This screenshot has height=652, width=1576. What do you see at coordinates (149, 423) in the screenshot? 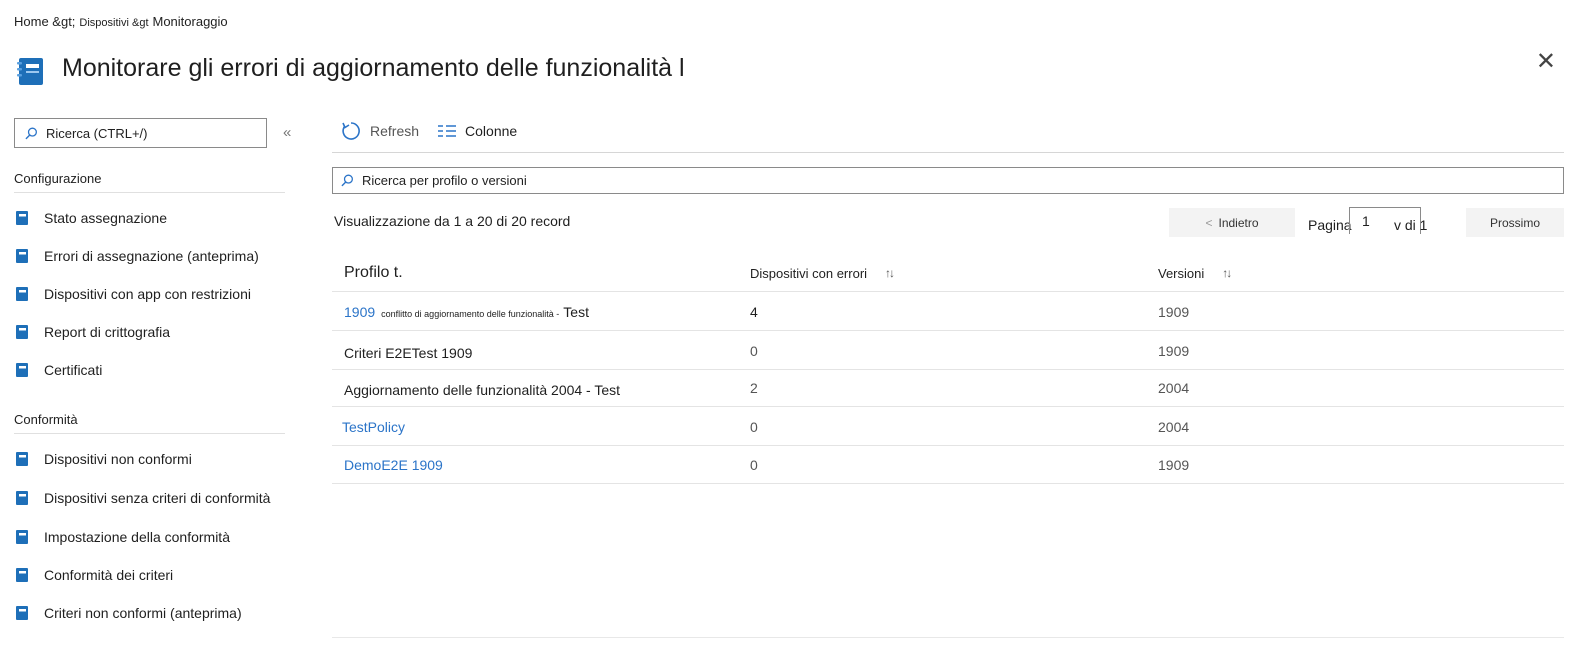
I see `group-title-conformita: Conformità` at bounding box center [149, 423].